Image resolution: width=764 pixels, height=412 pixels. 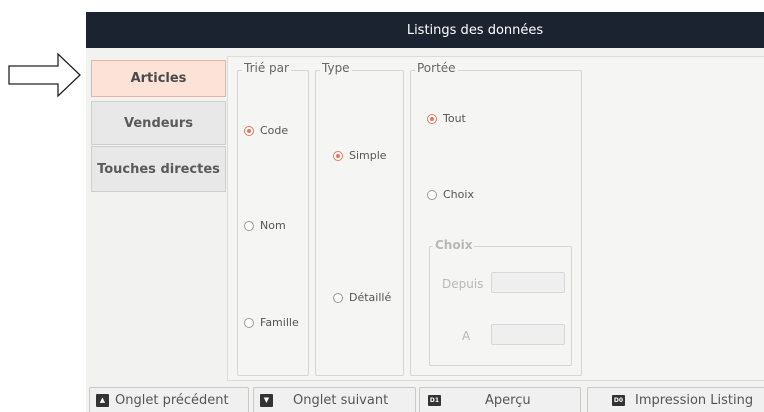 I want to click on scope-choice-radio: Choix, so click(x=450, y=194).